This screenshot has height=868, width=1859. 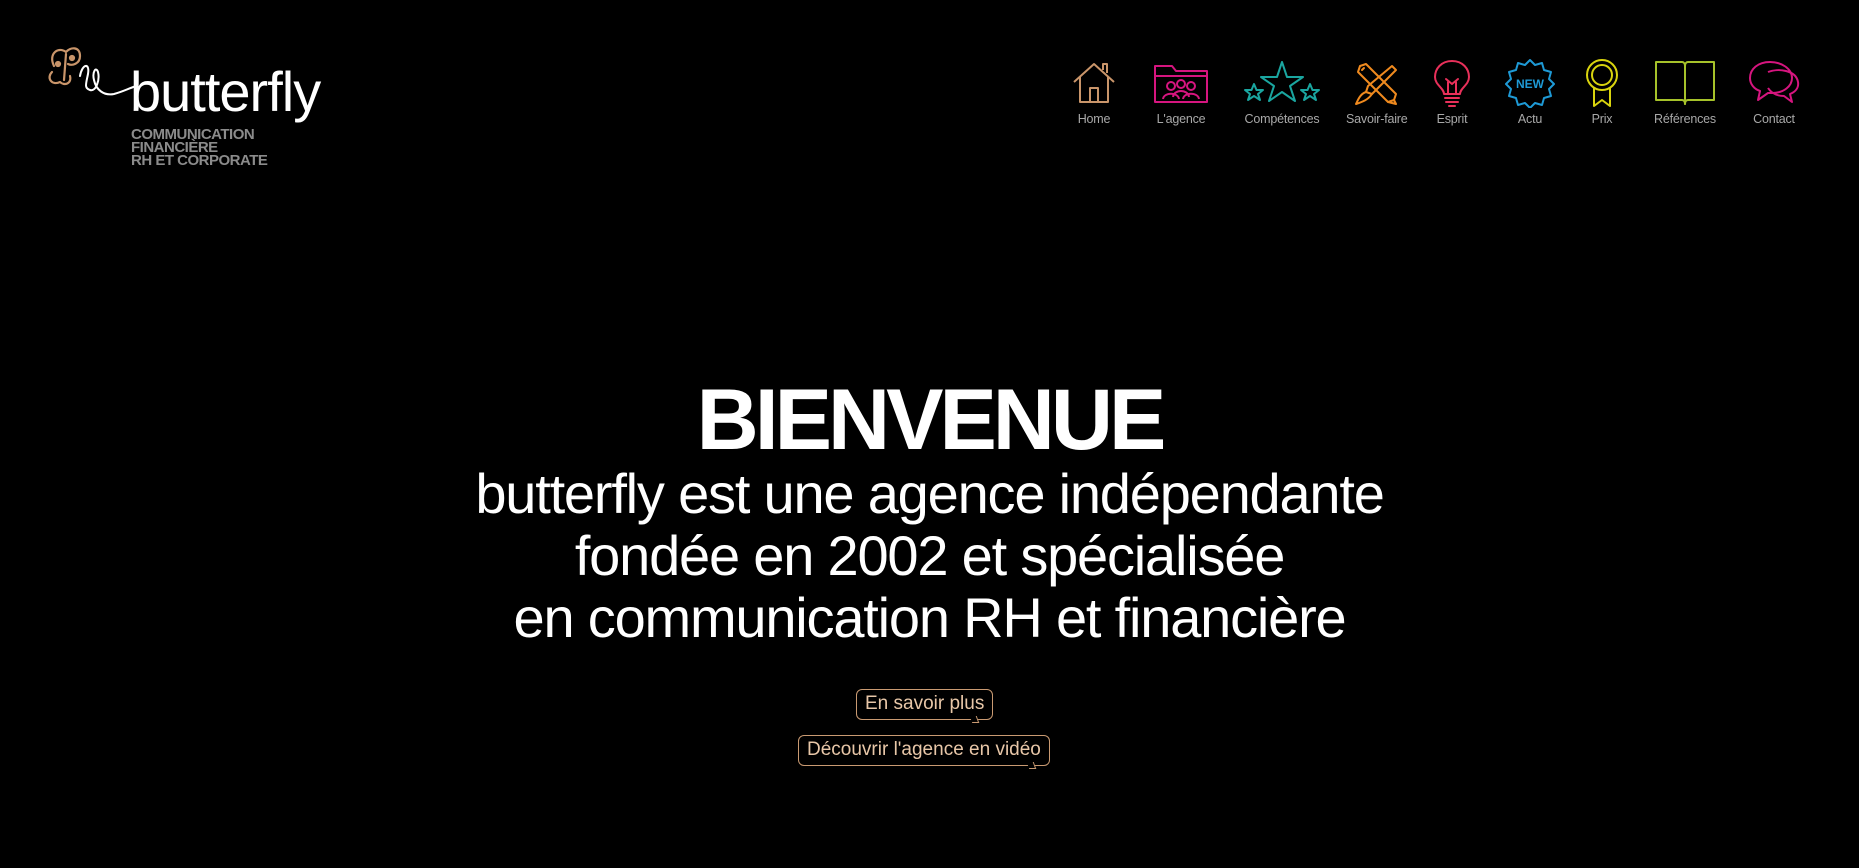 What do you see at coordinates (925, 704) in the screenshot?
I see `learn-more-button: En savoir plus` at bounding box center [925, 704].